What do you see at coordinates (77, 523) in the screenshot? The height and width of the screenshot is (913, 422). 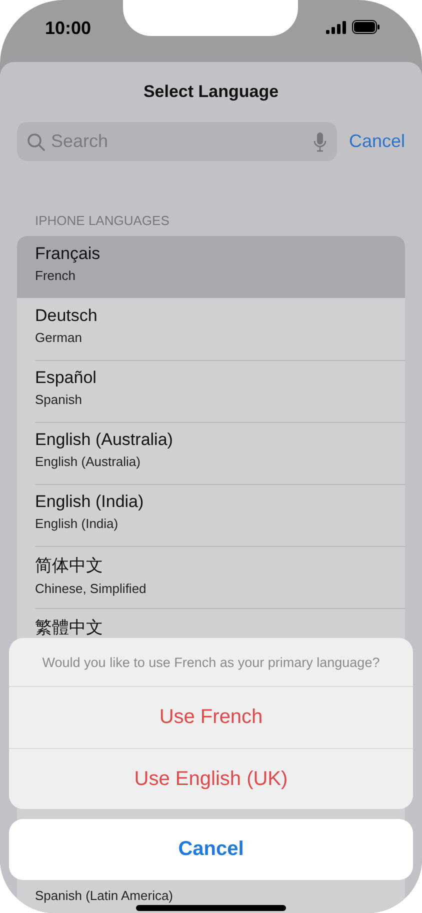 I see `language-subtitle: English (India)` at bounding box center [77, 523].